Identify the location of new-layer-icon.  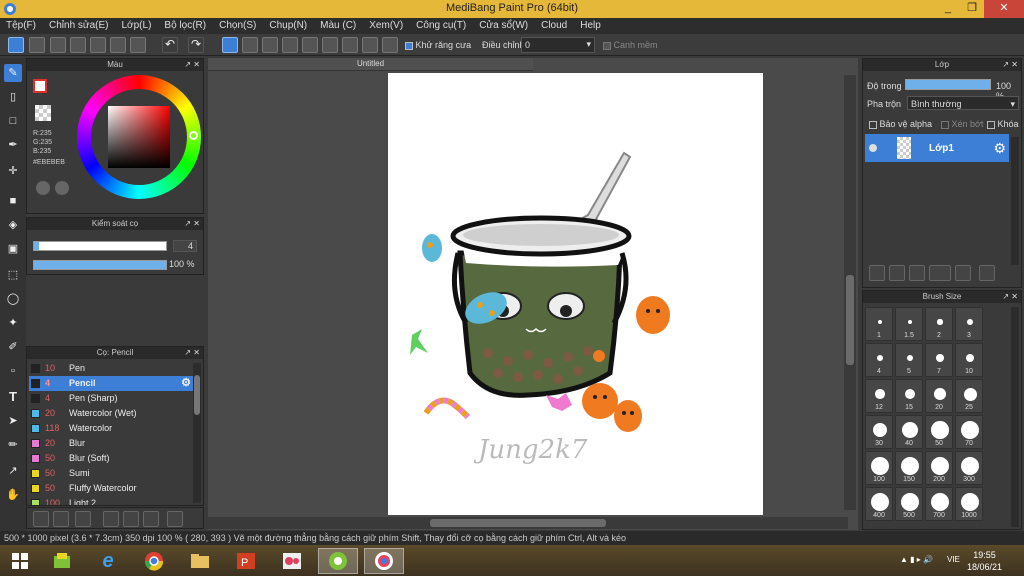
(877, 273).